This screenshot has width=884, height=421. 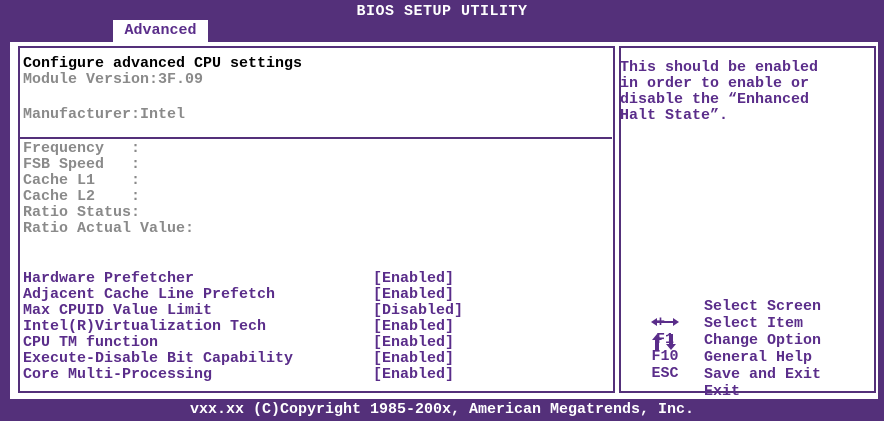 What do you see at coordinates (160, 31) in the screenshot?
I see `tab-advanced: Advanced` at bounding box center [160, 31].